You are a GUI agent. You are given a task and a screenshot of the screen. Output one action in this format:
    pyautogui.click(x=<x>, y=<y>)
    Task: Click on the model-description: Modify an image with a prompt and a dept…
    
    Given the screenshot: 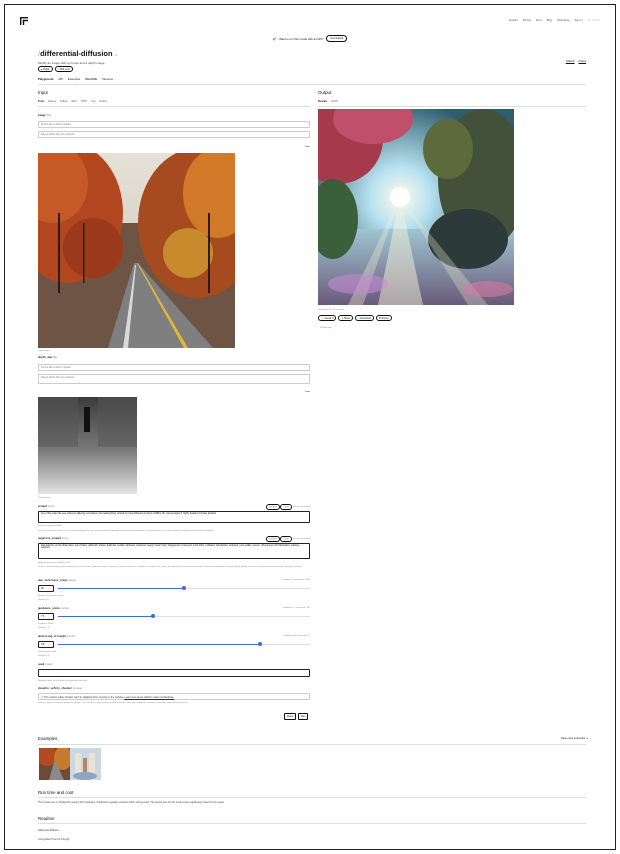 What is the action you would take?
    pyautogui.click(x=71, y=63)
    